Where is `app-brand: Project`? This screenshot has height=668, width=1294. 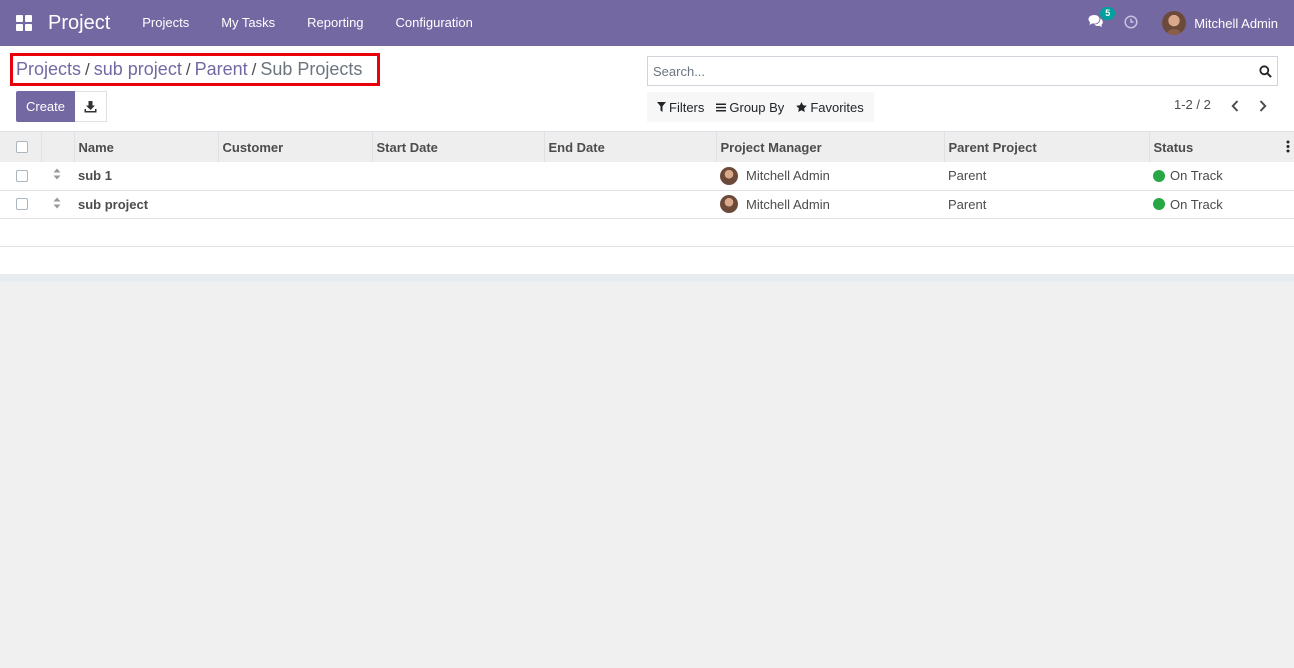
app-brand: Project is located at coordinates (79, 23).